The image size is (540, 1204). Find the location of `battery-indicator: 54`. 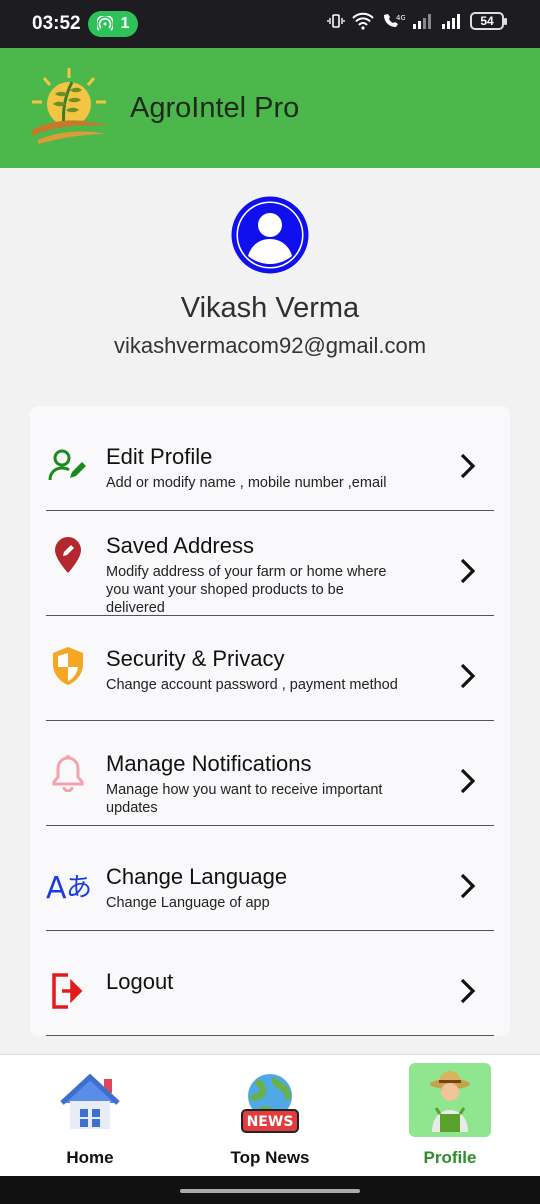

battery-indicator: 54 is located at coordinates (488, 21).